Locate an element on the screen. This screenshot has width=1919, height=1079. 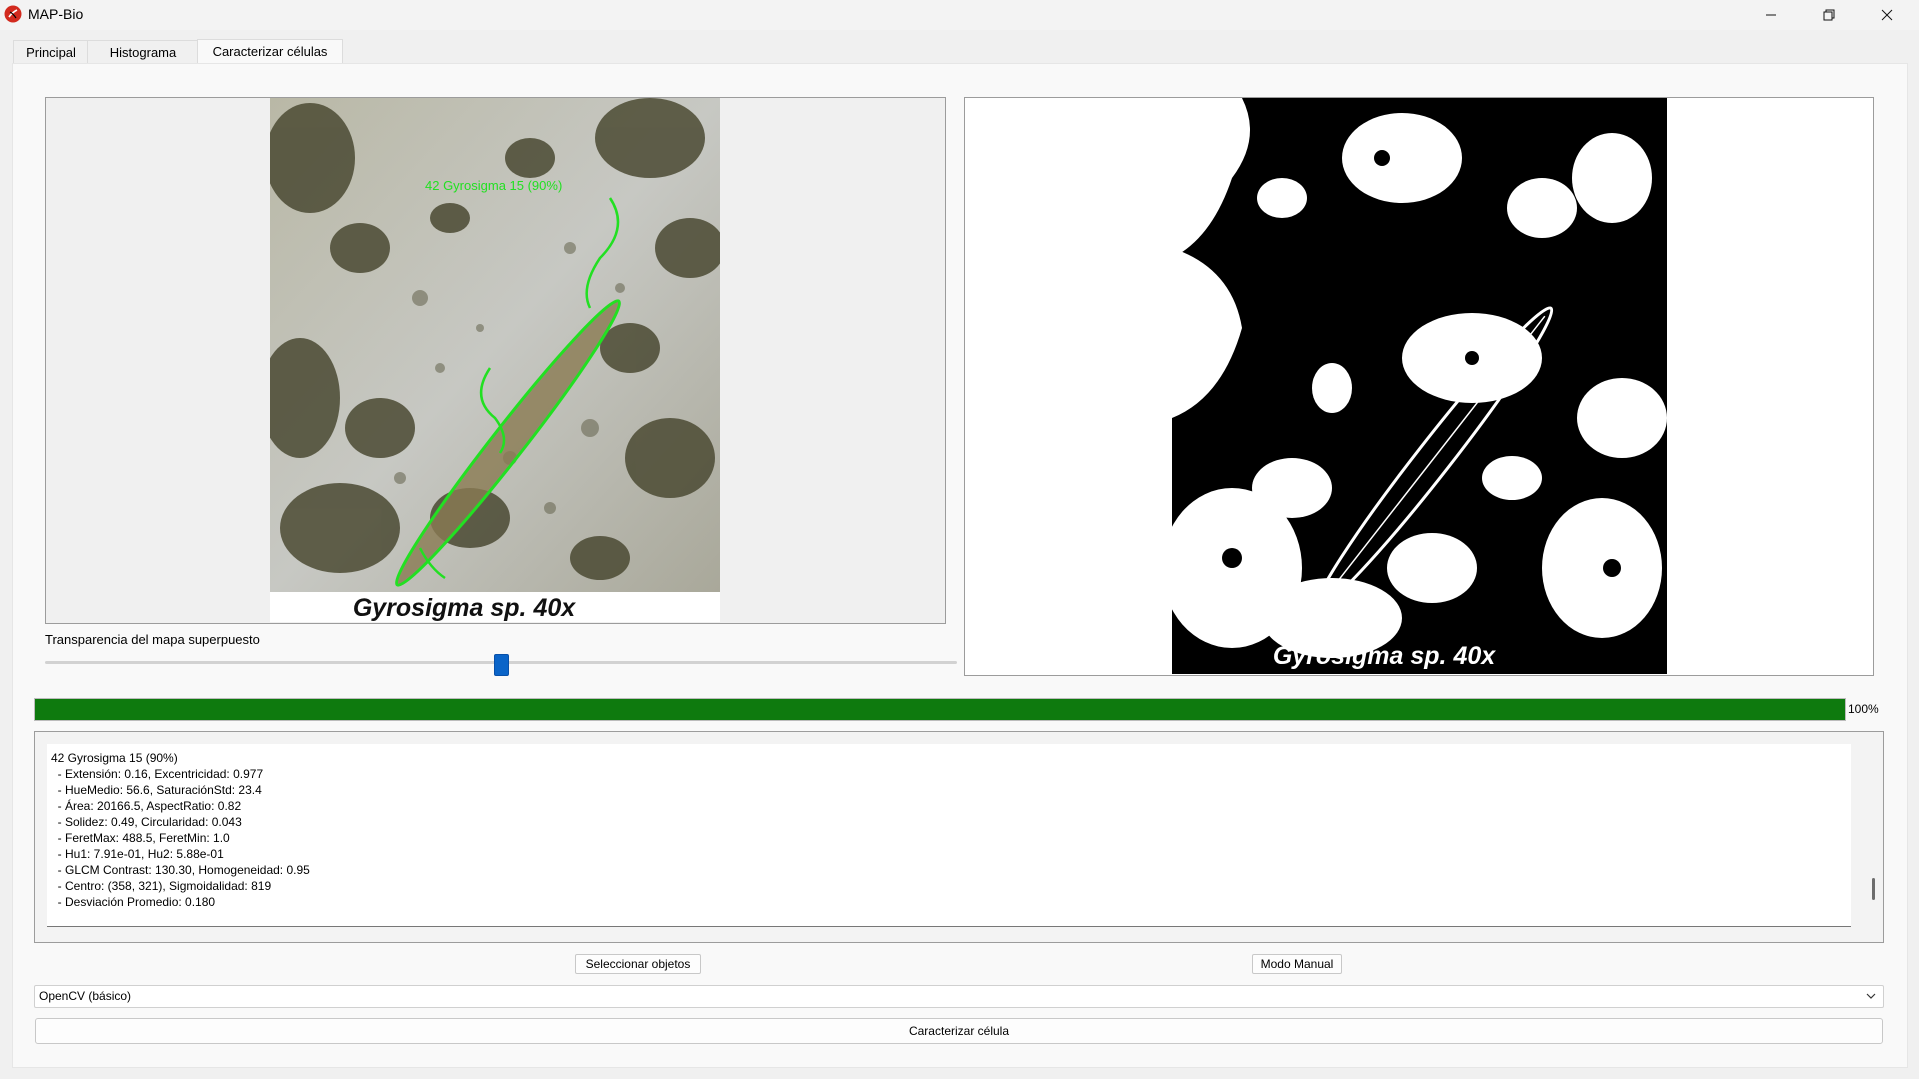
overlay-detection-label: 42 Gyrosigma 15 (90%) is located at coordinates (493, 185).